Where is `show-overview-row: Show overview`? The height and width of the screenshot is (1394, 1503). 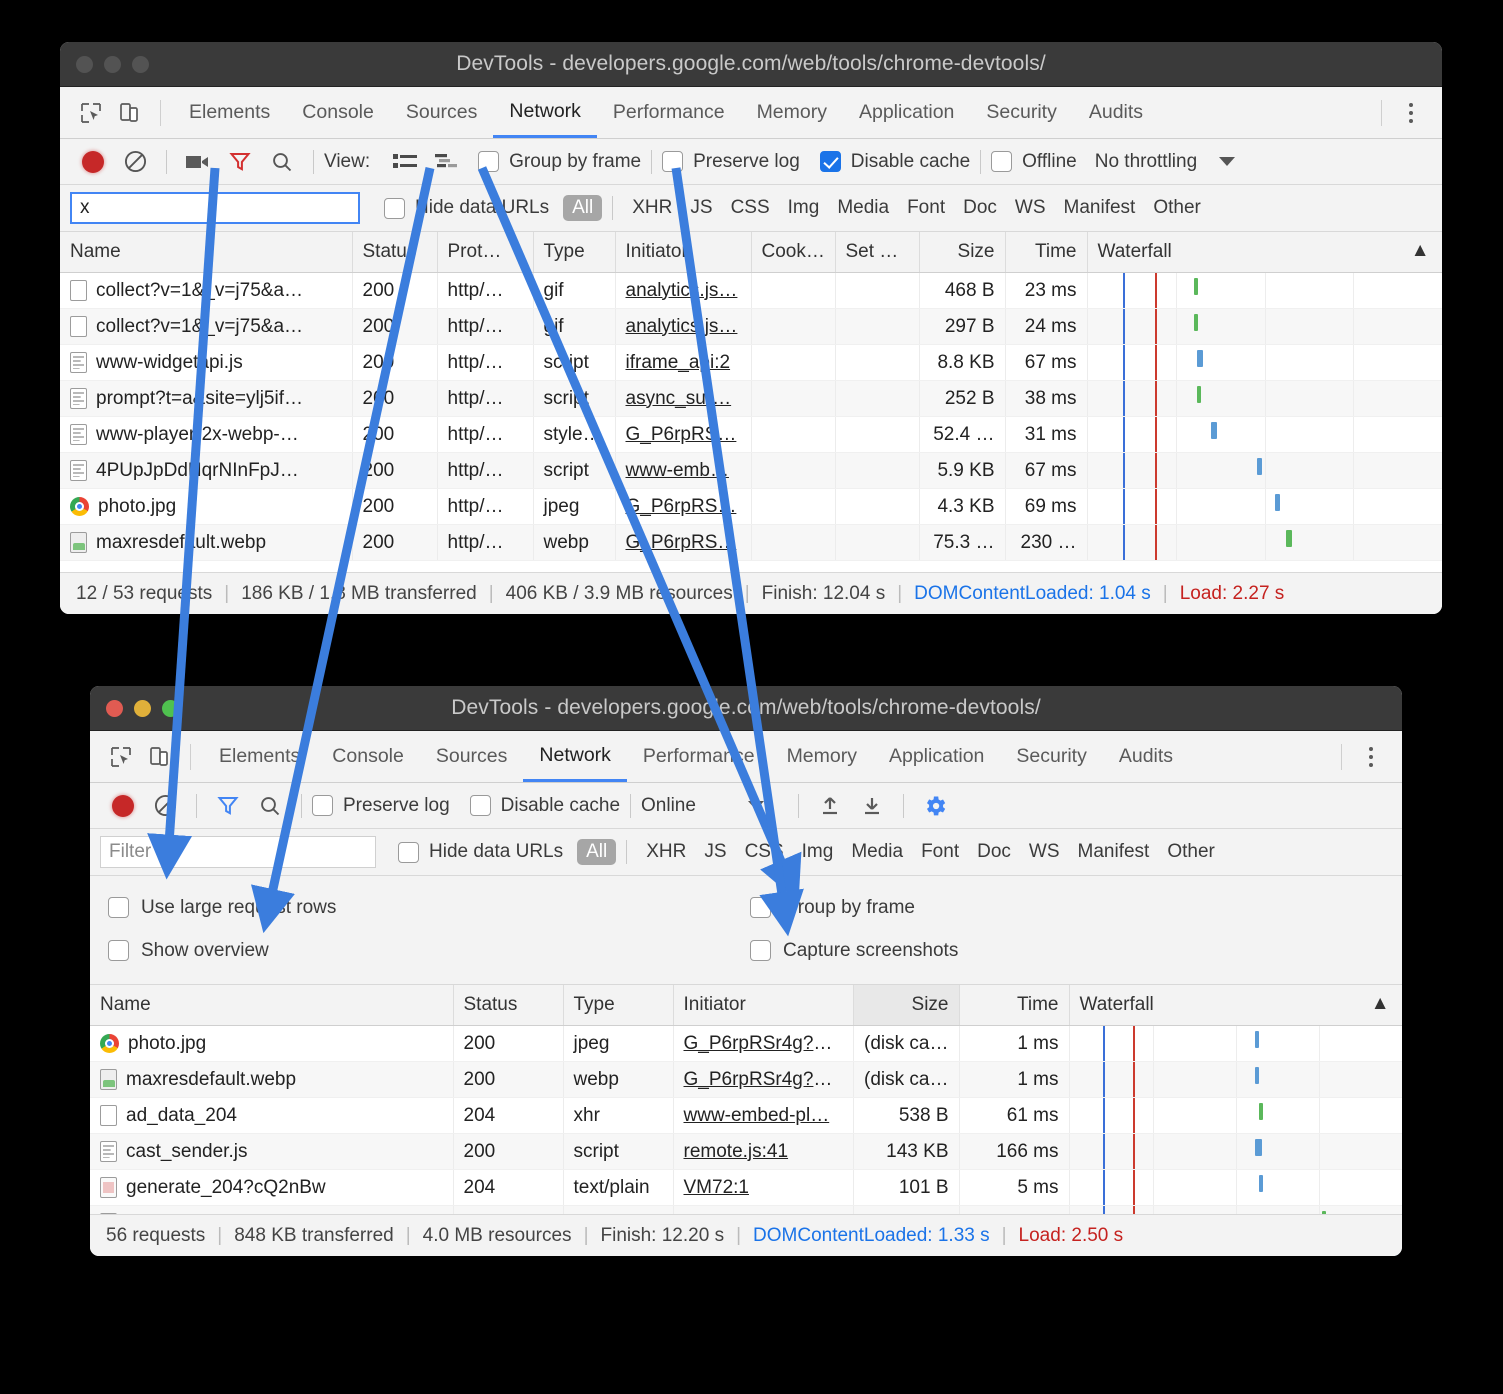
show-overview-row: Show overview is located at coordinates (420, 951).